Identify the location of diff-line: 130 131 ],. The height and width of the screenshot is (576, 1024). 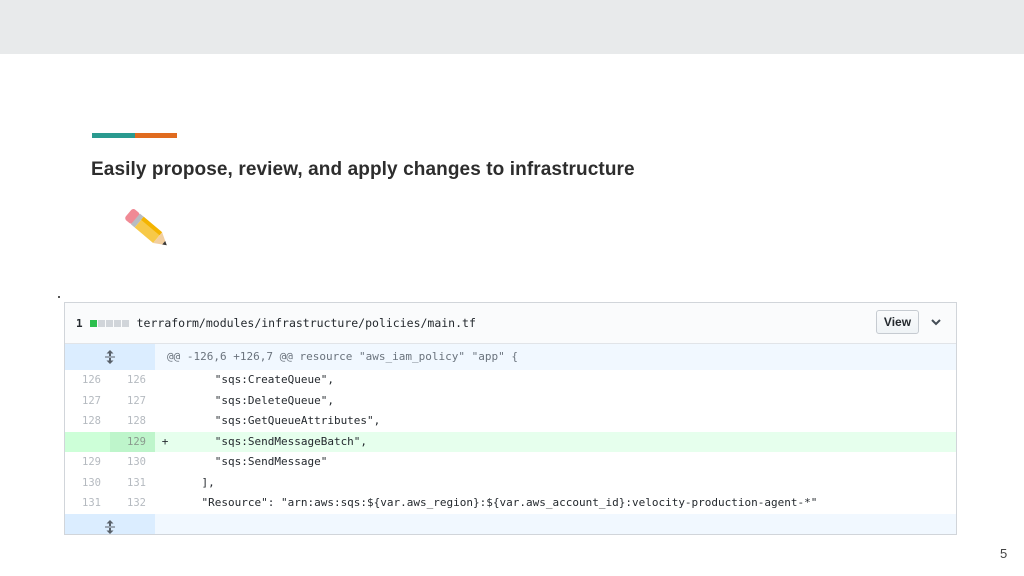
(510, 483).